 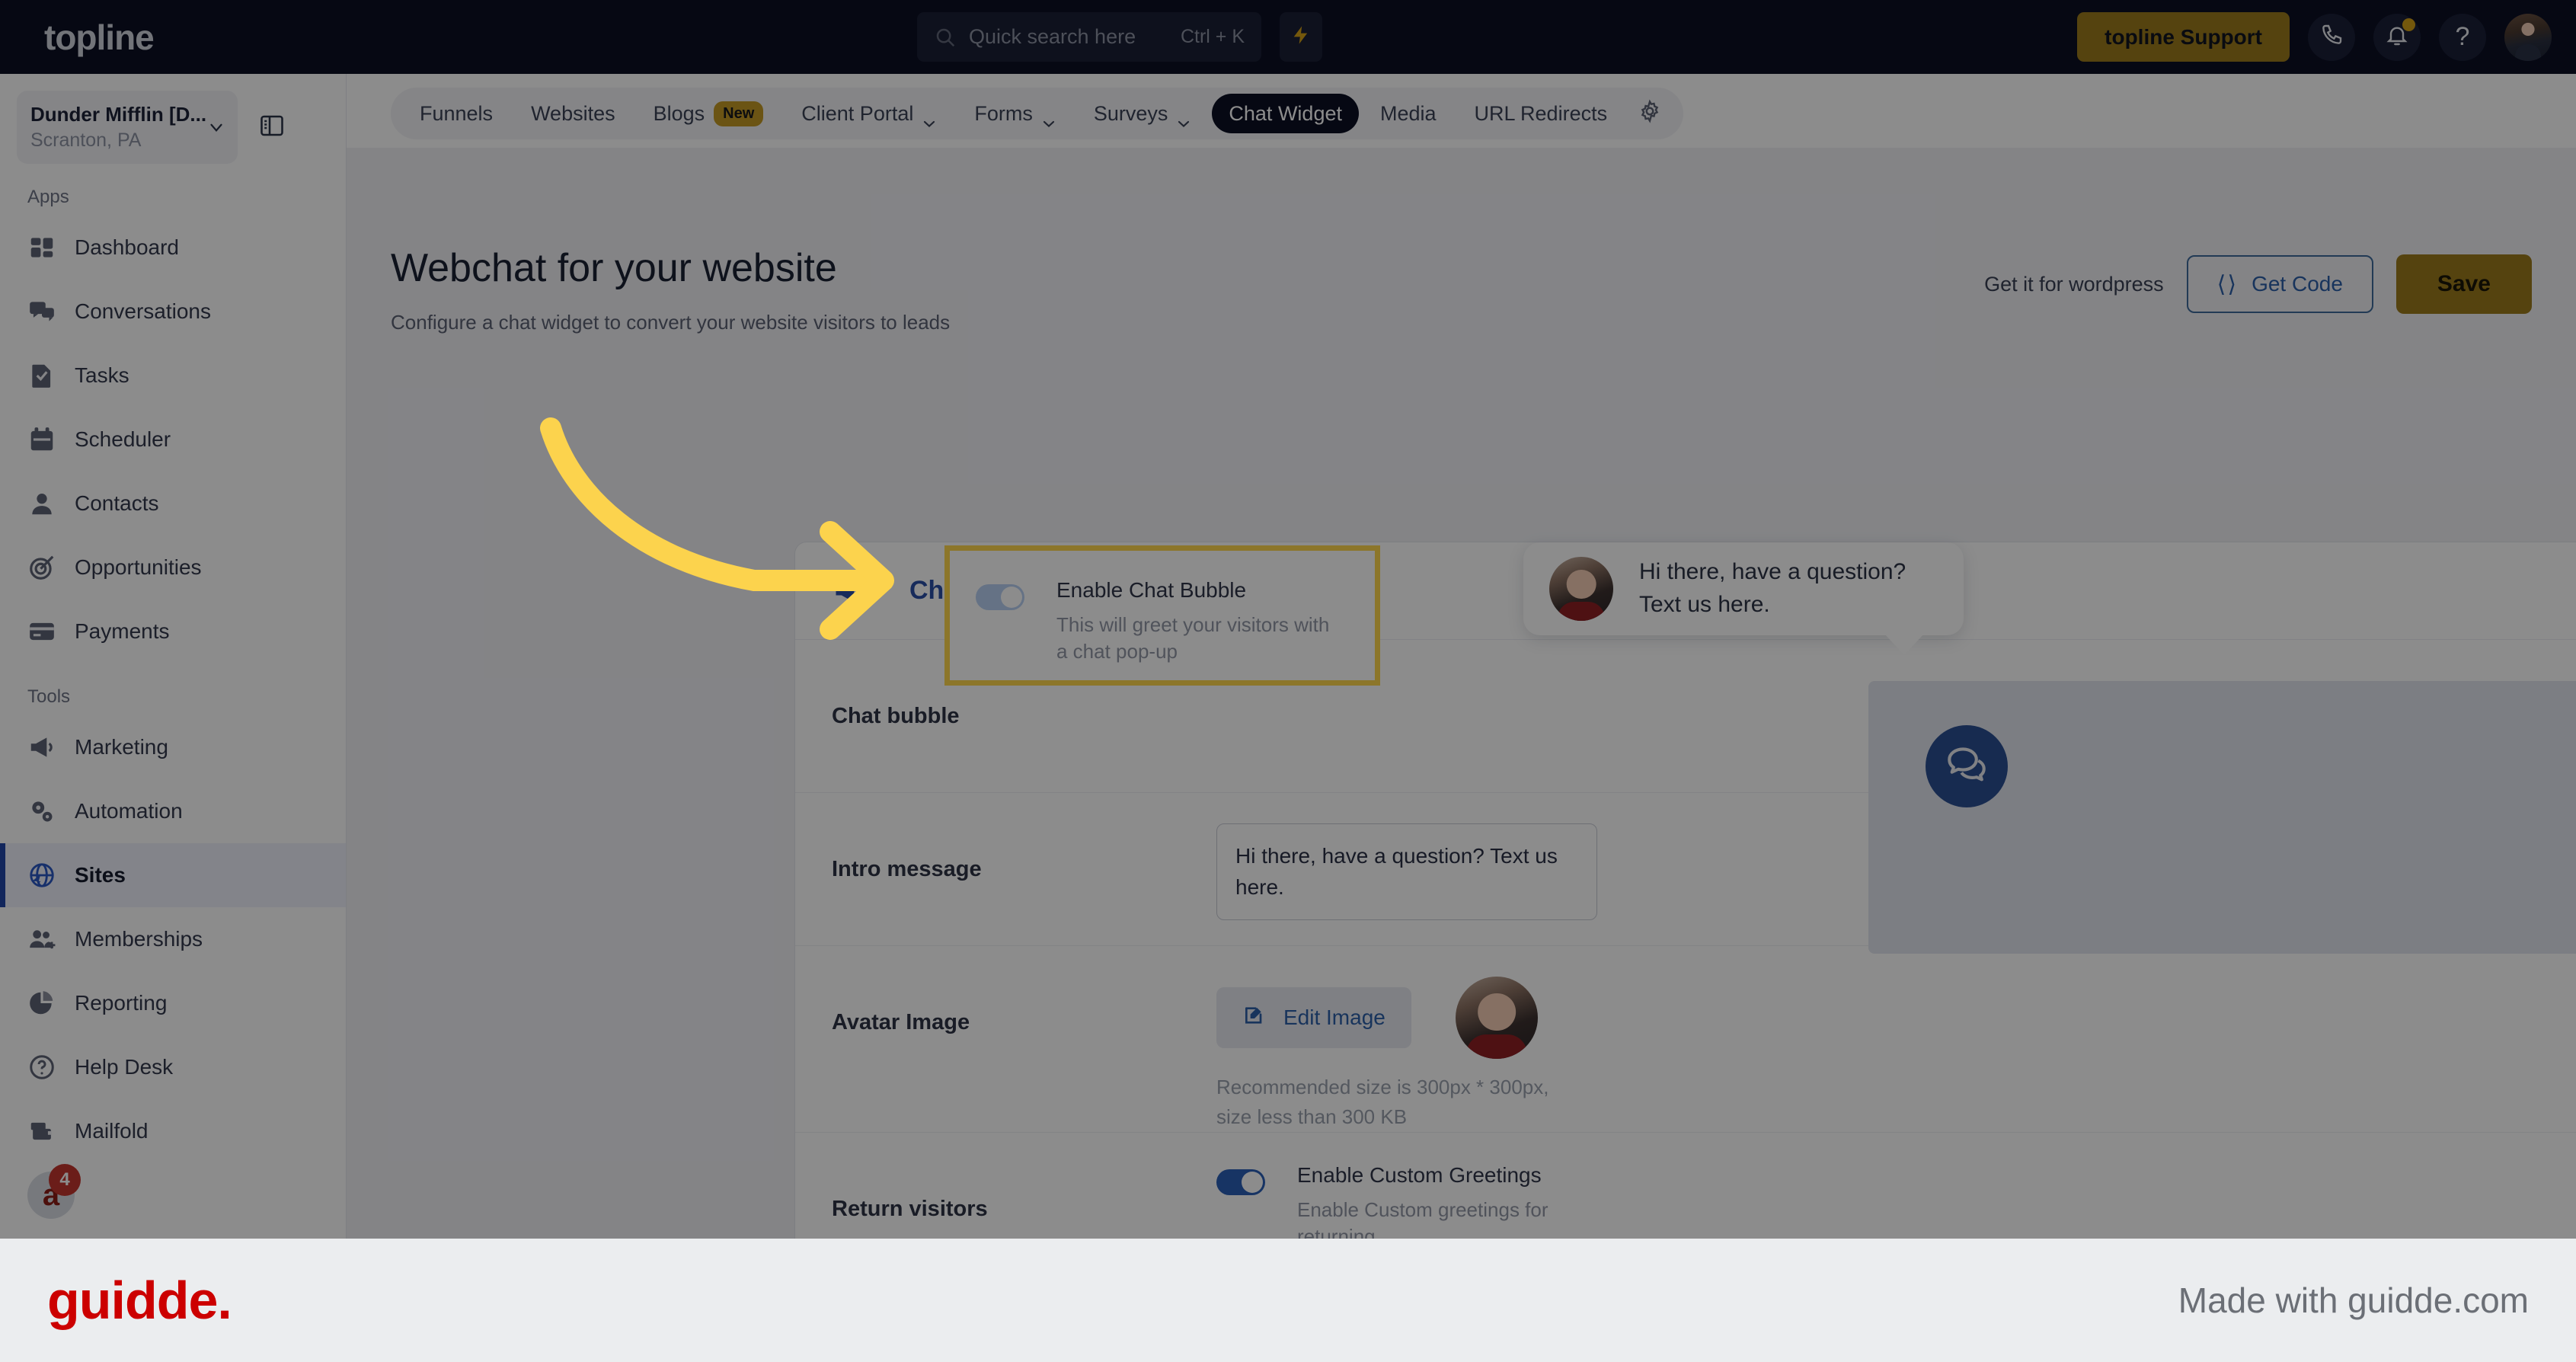 What do you see at coordinates (1143, 113) in the screenshot?
I see `tab-surveys: Surveys` at bounding box center [1143, 113].